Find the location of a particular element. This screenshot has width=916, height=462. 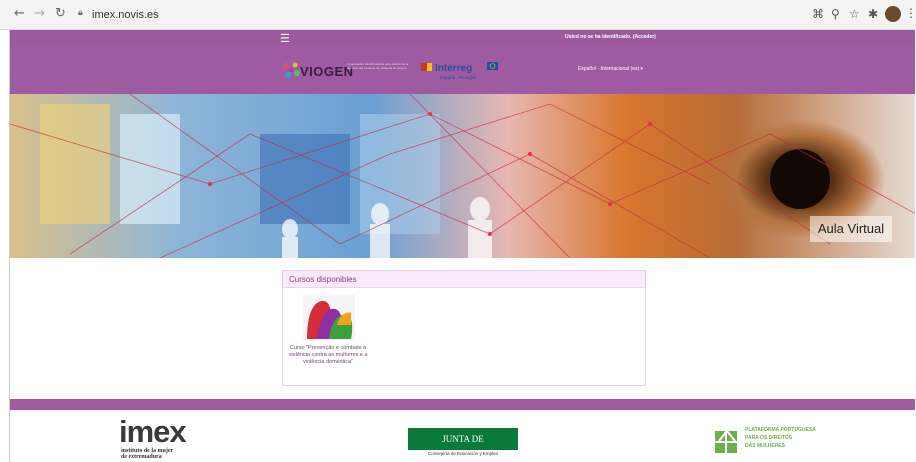

browser-toolbar: ← → ↻ 🔒︎ imex.novis.es ⌘ ⚲ ☆ ✱ ⋮ is located at coordinates (458, 15).